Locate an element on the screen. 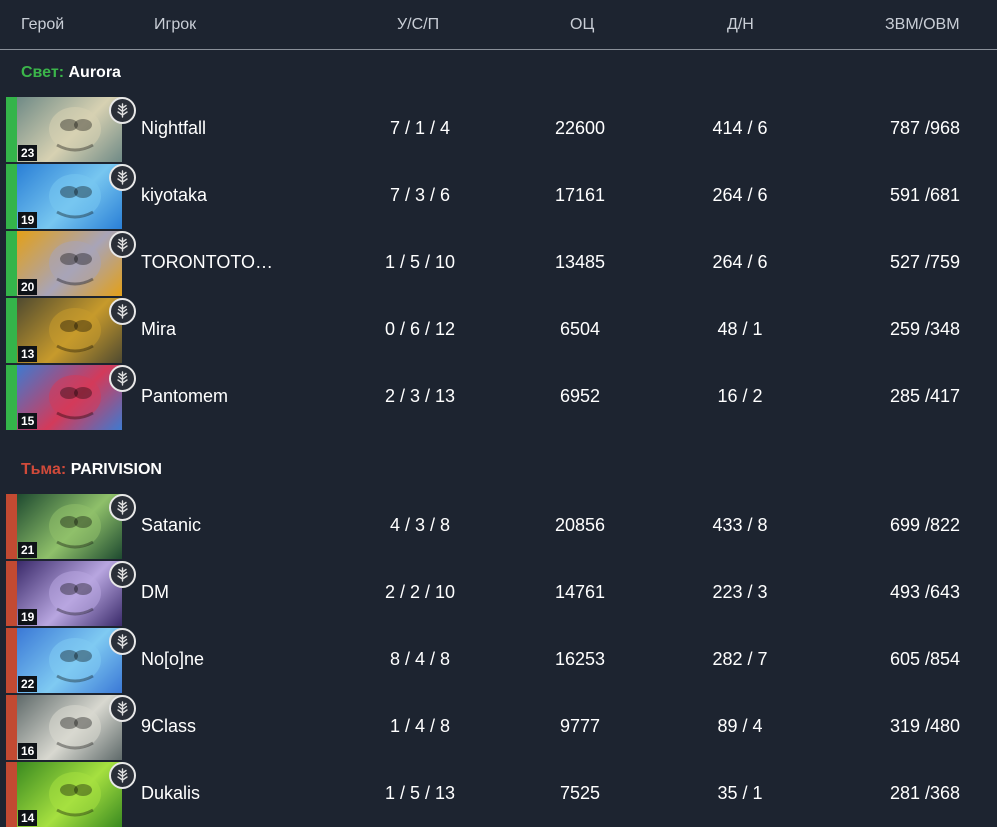 Image resolution: width=997 pixels, height=827 pixels. hero-portrait: 16 is located at coordinates (69, 727).